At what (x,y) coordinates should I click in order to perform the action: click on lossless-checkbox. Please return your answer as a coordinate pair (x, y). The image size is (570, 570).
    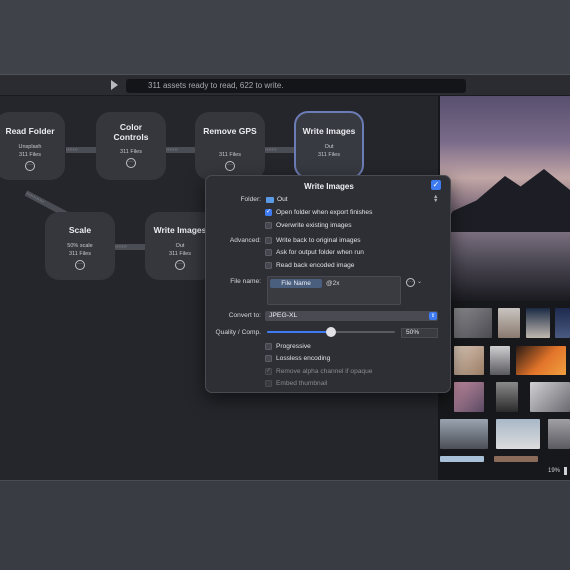
    Looking at the image, I should click on (268, 358).